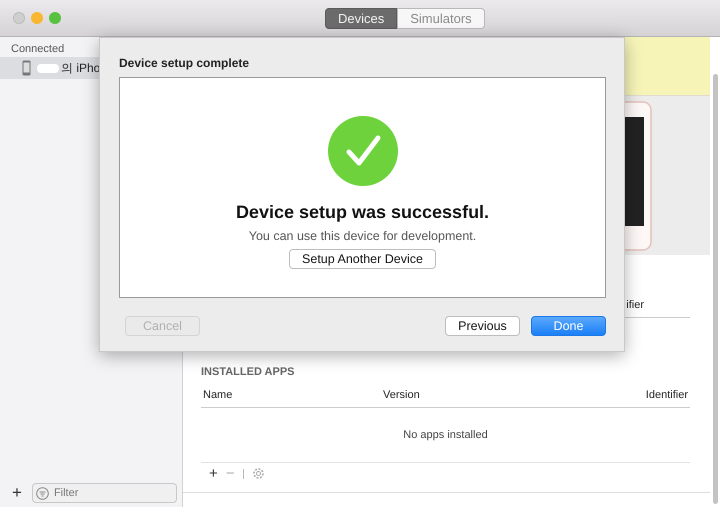 Image resolution: width=720 pixels, height=507 pixels. What do you see at coordinates (218, 395) in the screenshot?
I see `column-header: Name` at bounding box center [218, 395].